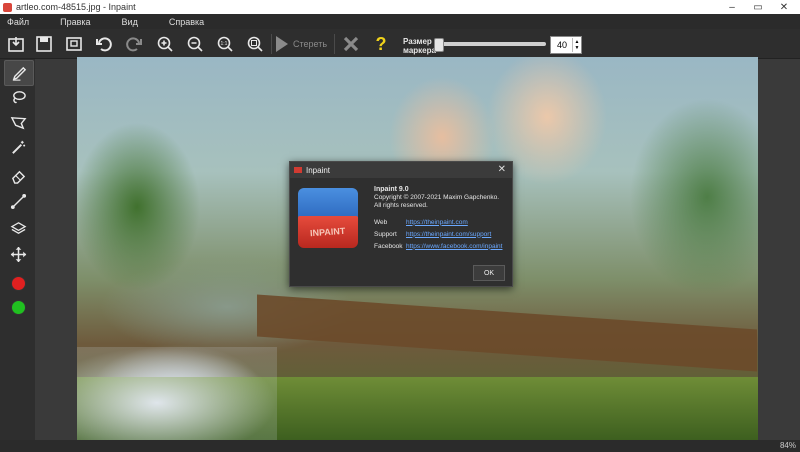 This screenshot has height=452, width=800. Describe the element at coordinates (18, 175) in the screenshot. I see `eraser-tool-icon` at that location.